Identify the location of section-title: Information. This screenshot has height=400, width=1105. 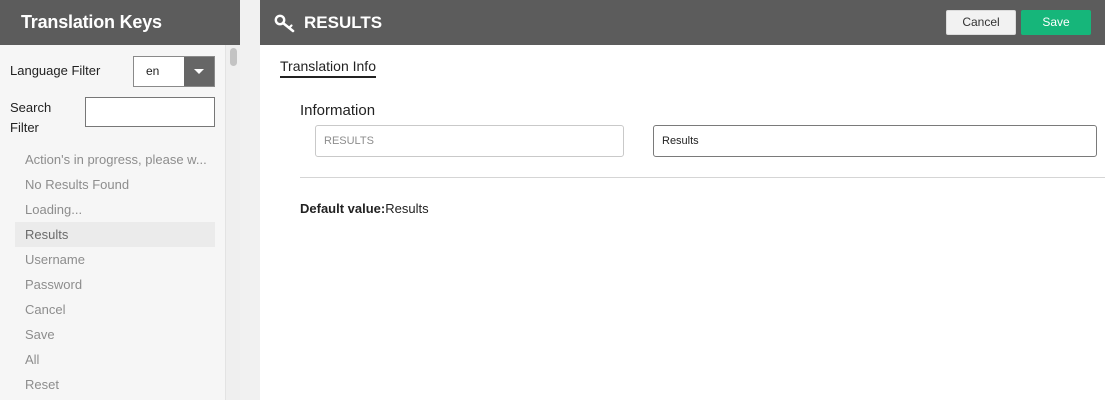
(338, 110).